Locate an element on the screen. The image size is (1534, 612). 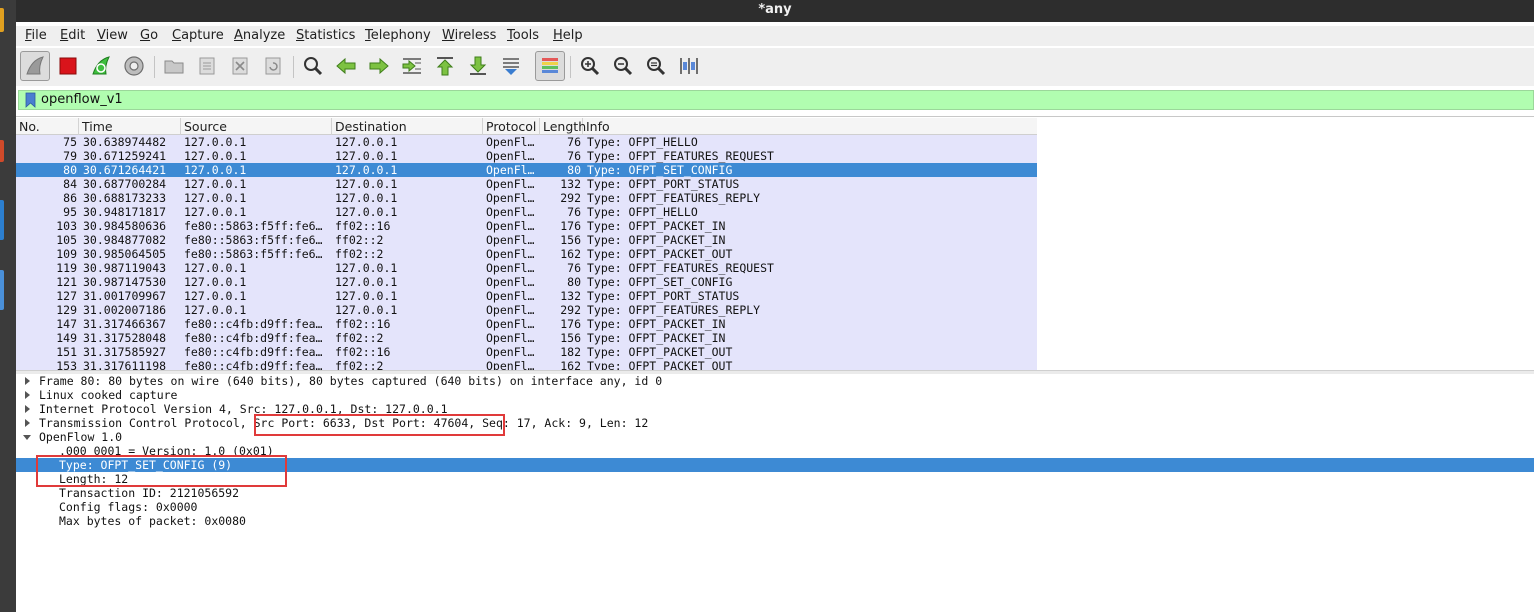
cell-time: 30.985064505 is located at coordinates (125, 254).